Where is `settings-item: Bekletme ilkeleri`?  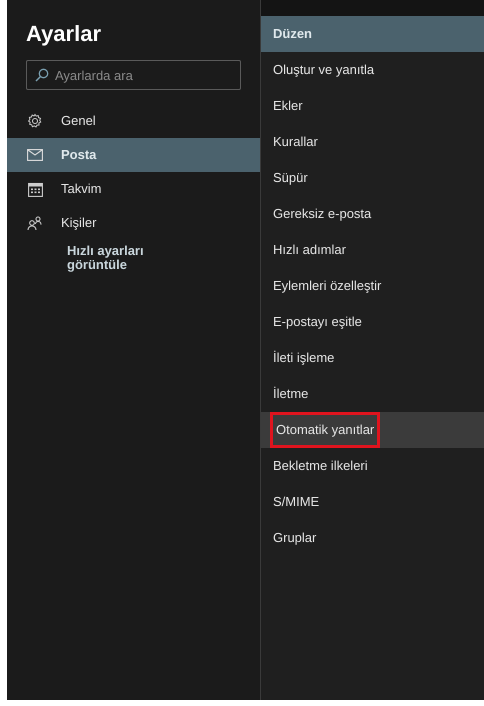 settings-item: Bekletme ilkeleri is located at coordinates (372, 466).